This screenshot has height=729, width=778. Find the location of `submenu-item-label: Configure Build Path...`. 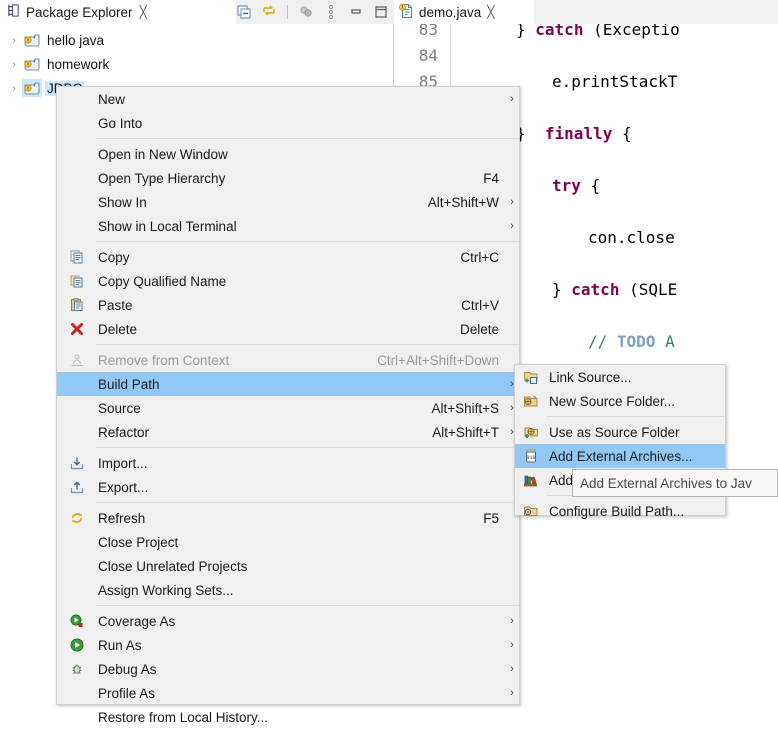

submenu-item-label: Configure Build Path... is located at coordinates (617, 511).